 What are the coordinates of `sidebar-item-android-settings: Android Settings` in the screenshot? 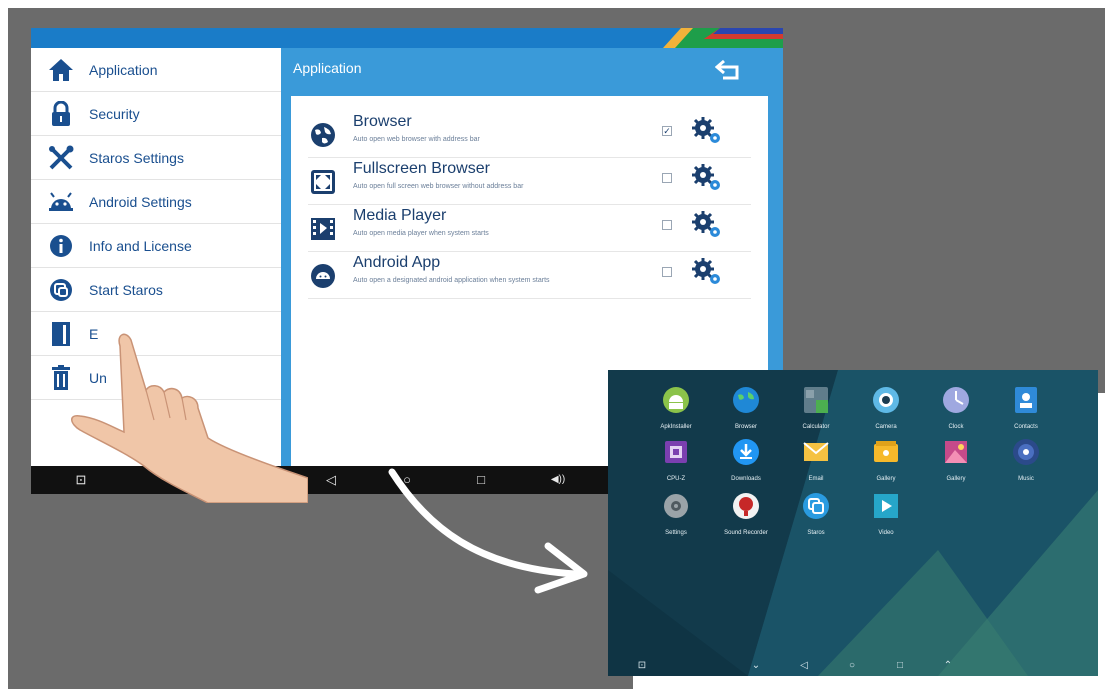 It's located at (156, 202).